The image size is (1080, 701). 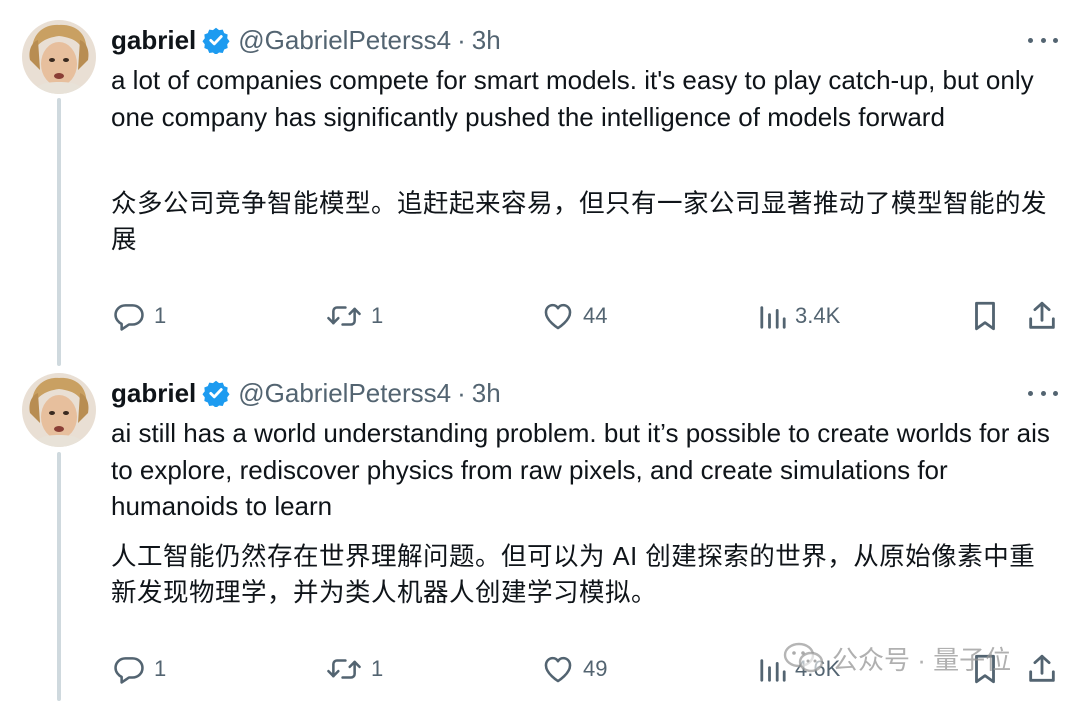 I want to click on views-icon, so click(x=773, y=317).